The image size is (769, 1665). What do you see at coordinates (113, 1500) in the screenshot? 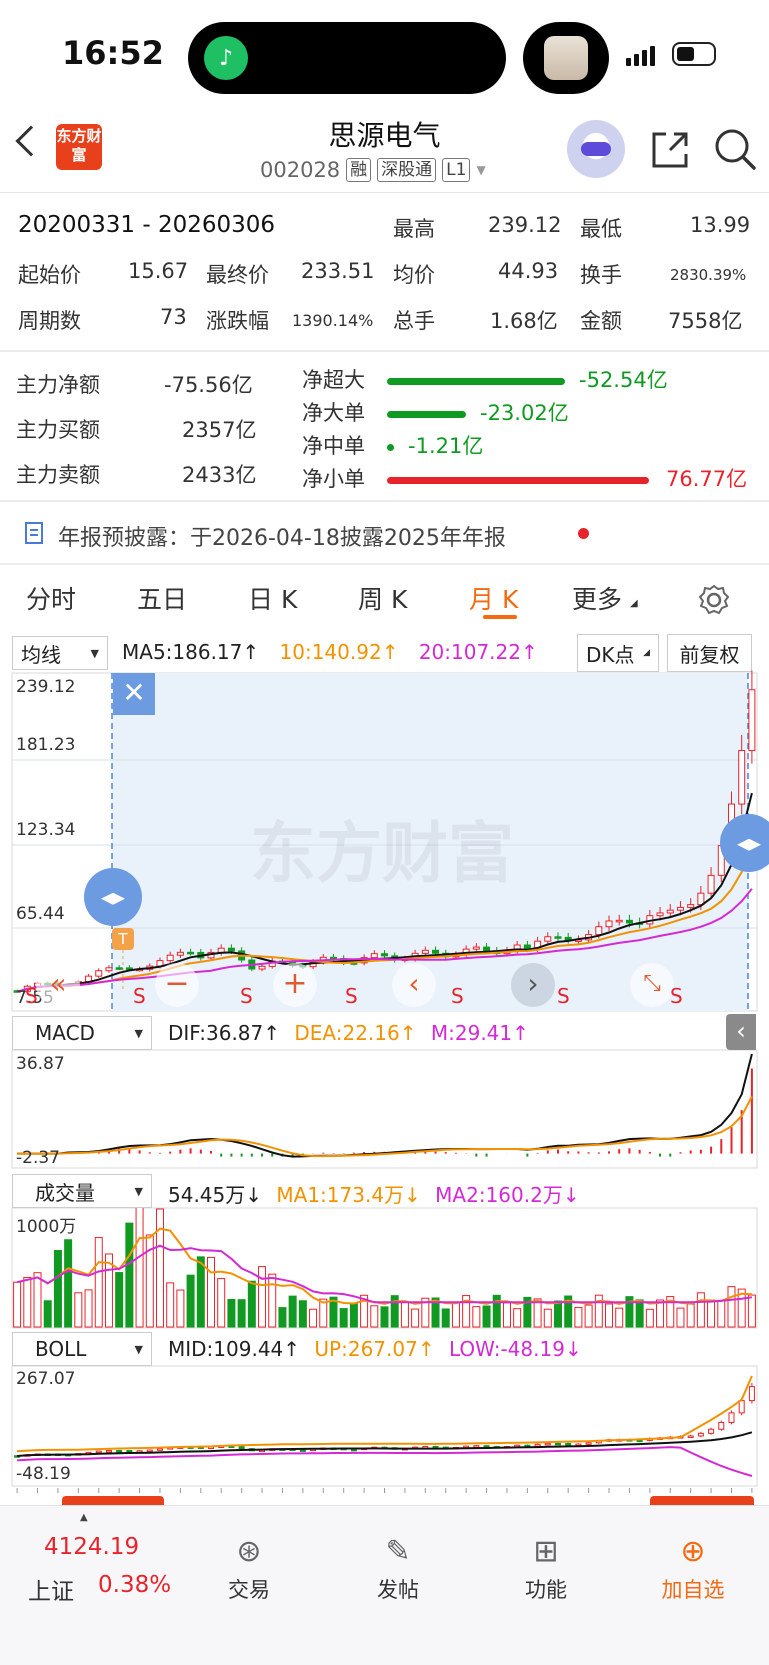
I see `date-marker-left` at bounding box center [113, 1500].